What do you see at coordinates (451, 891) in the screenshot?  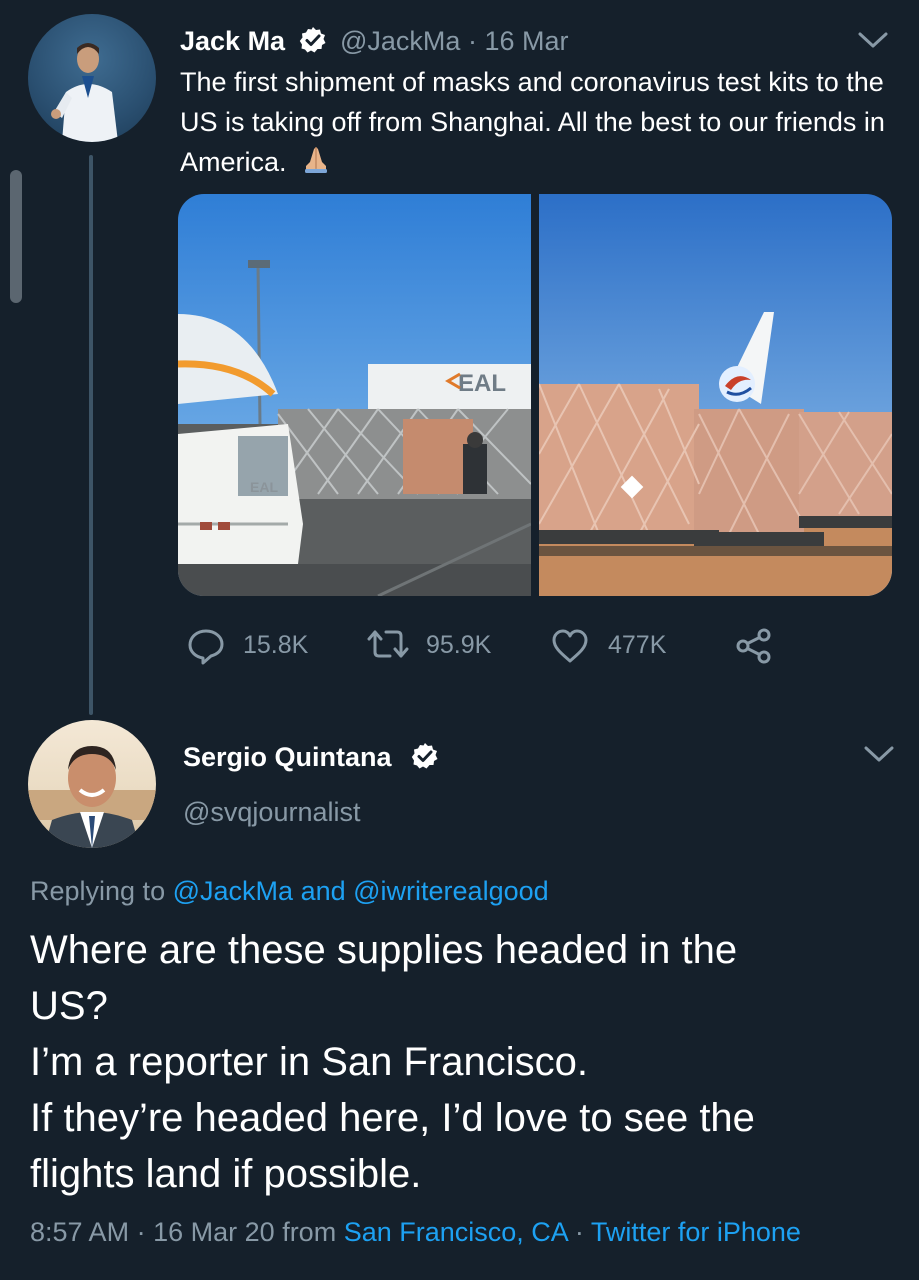 I see `mention-link: @iwriterealgood` at bounding box center [451, 891].